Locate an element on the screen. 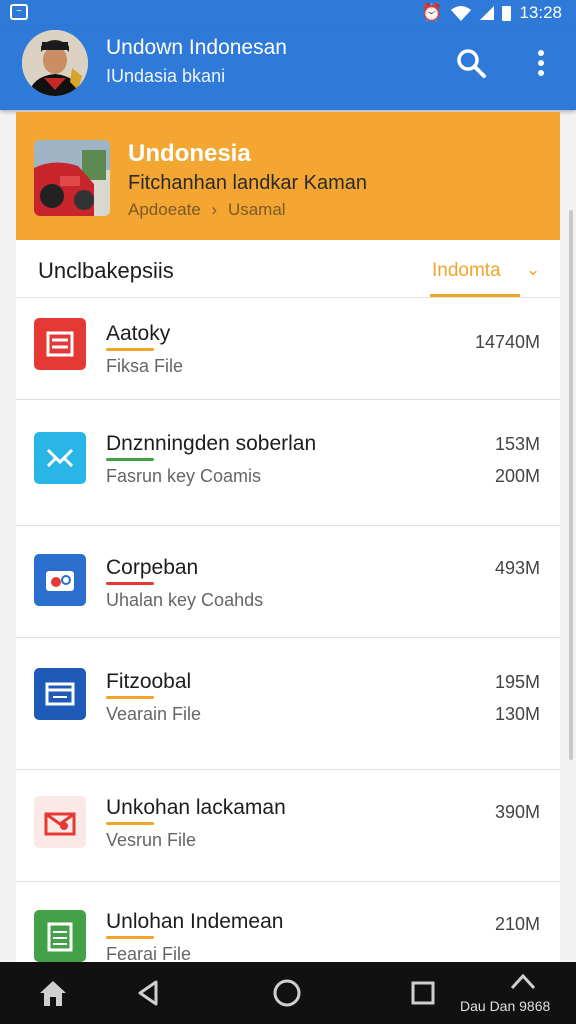 The height and width of the screenshot is (1024, 576). calendar-icon is located at coordinates (60, 822).